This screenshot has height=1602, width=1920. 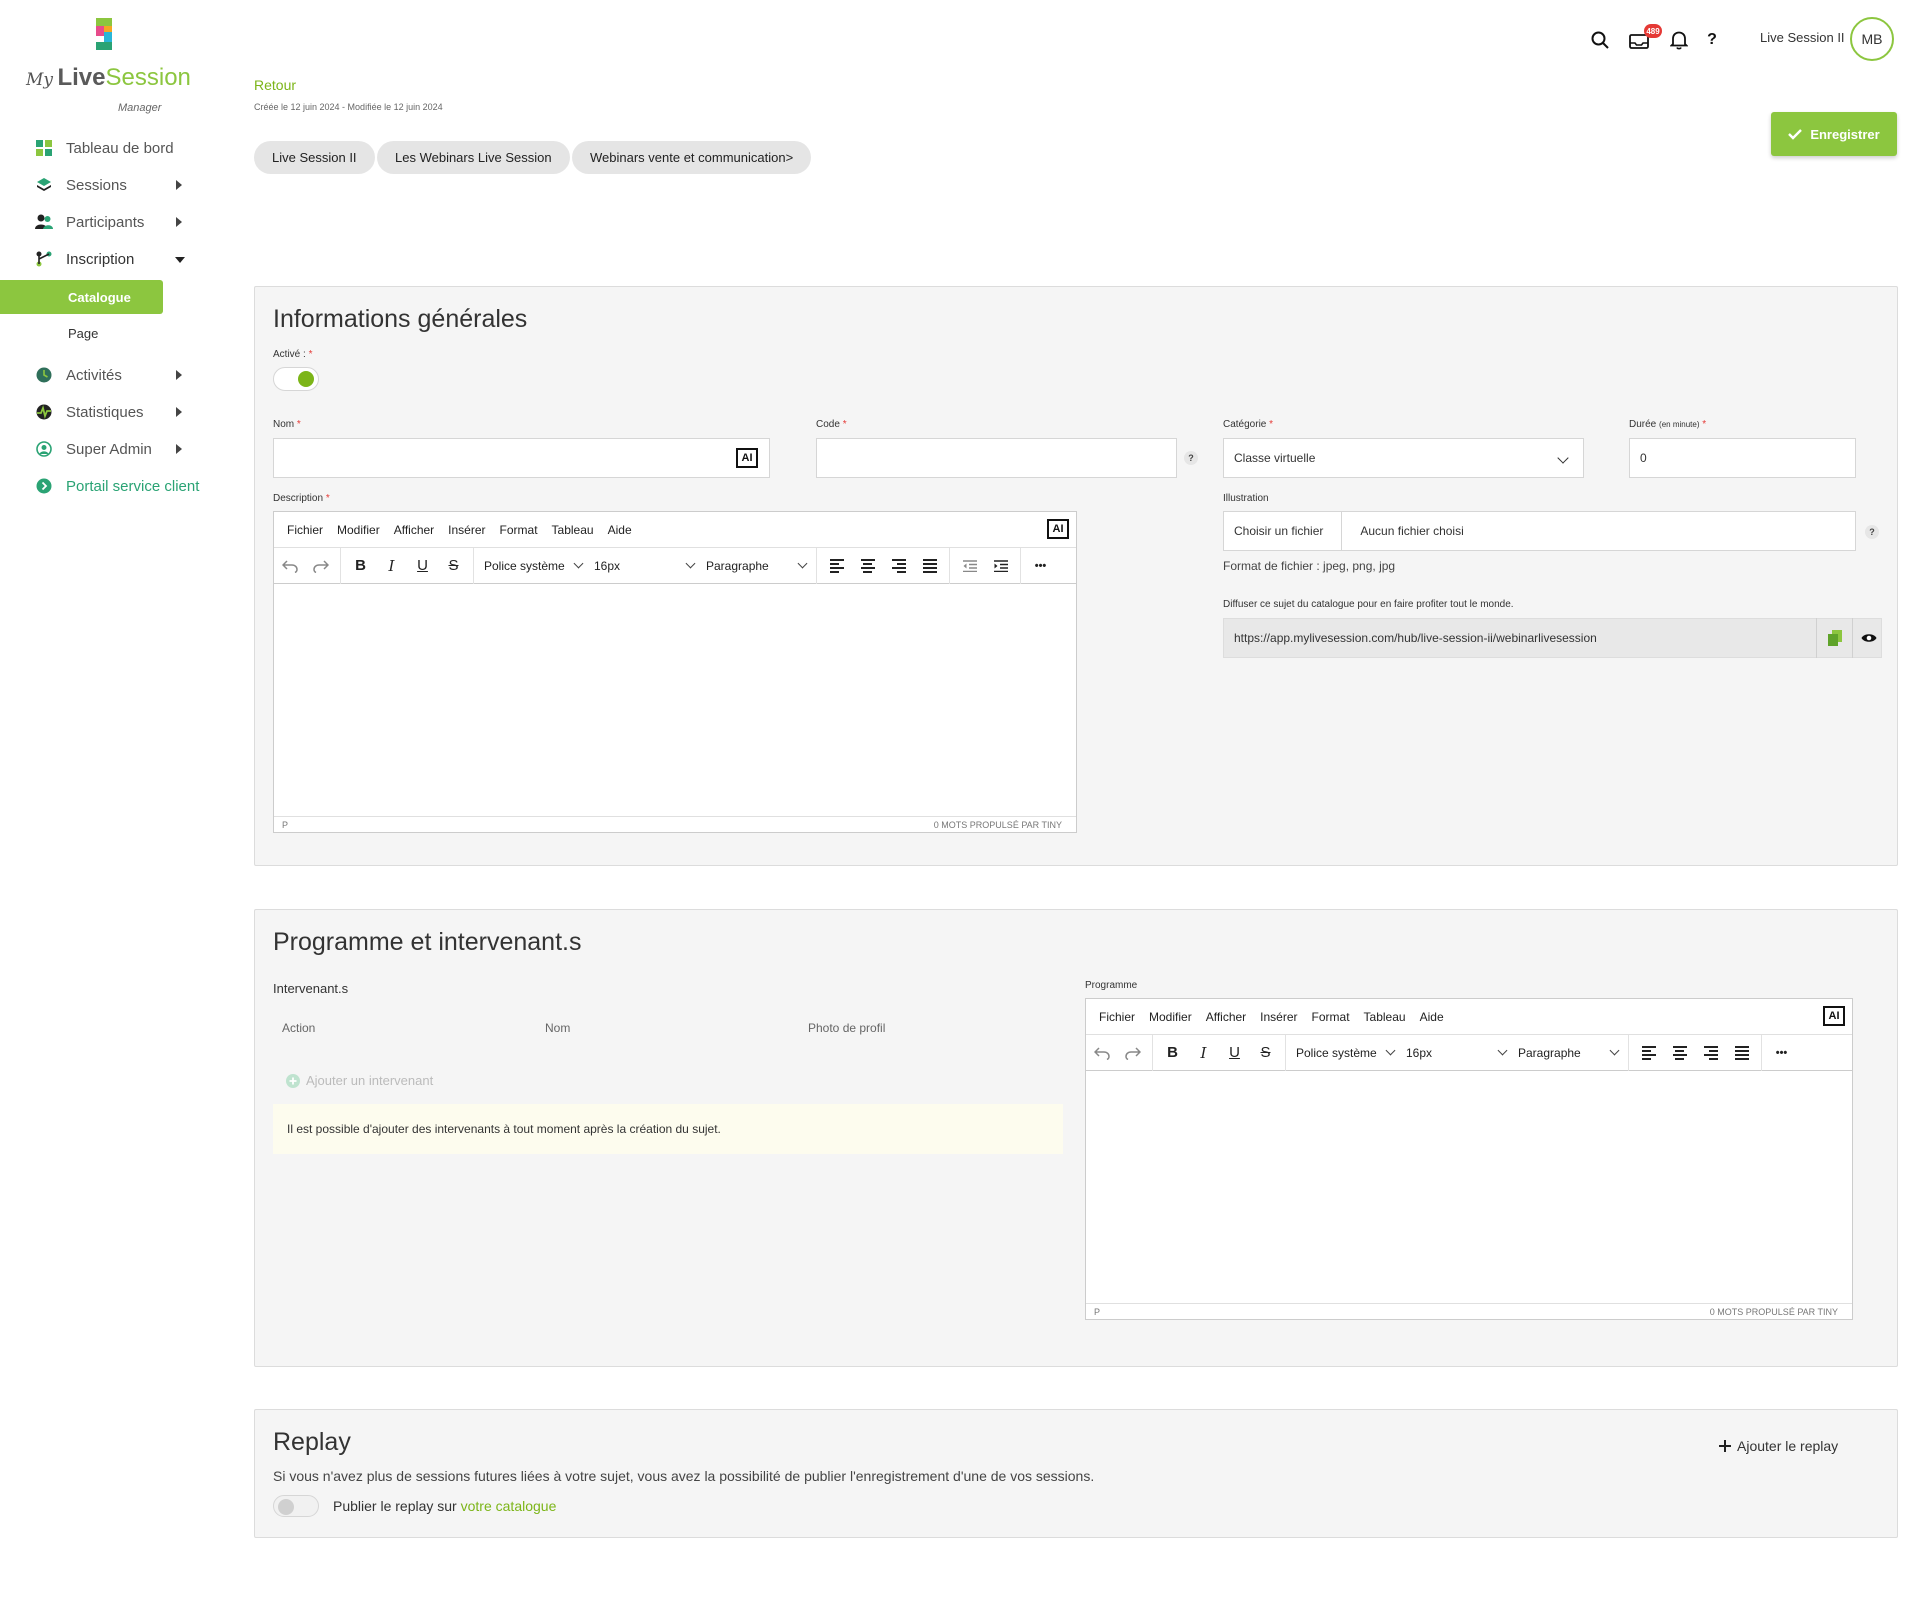 What do you see at coordinates (110, 222) in the screenshot?
I see `sidebar-item-participants: Participants` at bounding box center [110, 222].